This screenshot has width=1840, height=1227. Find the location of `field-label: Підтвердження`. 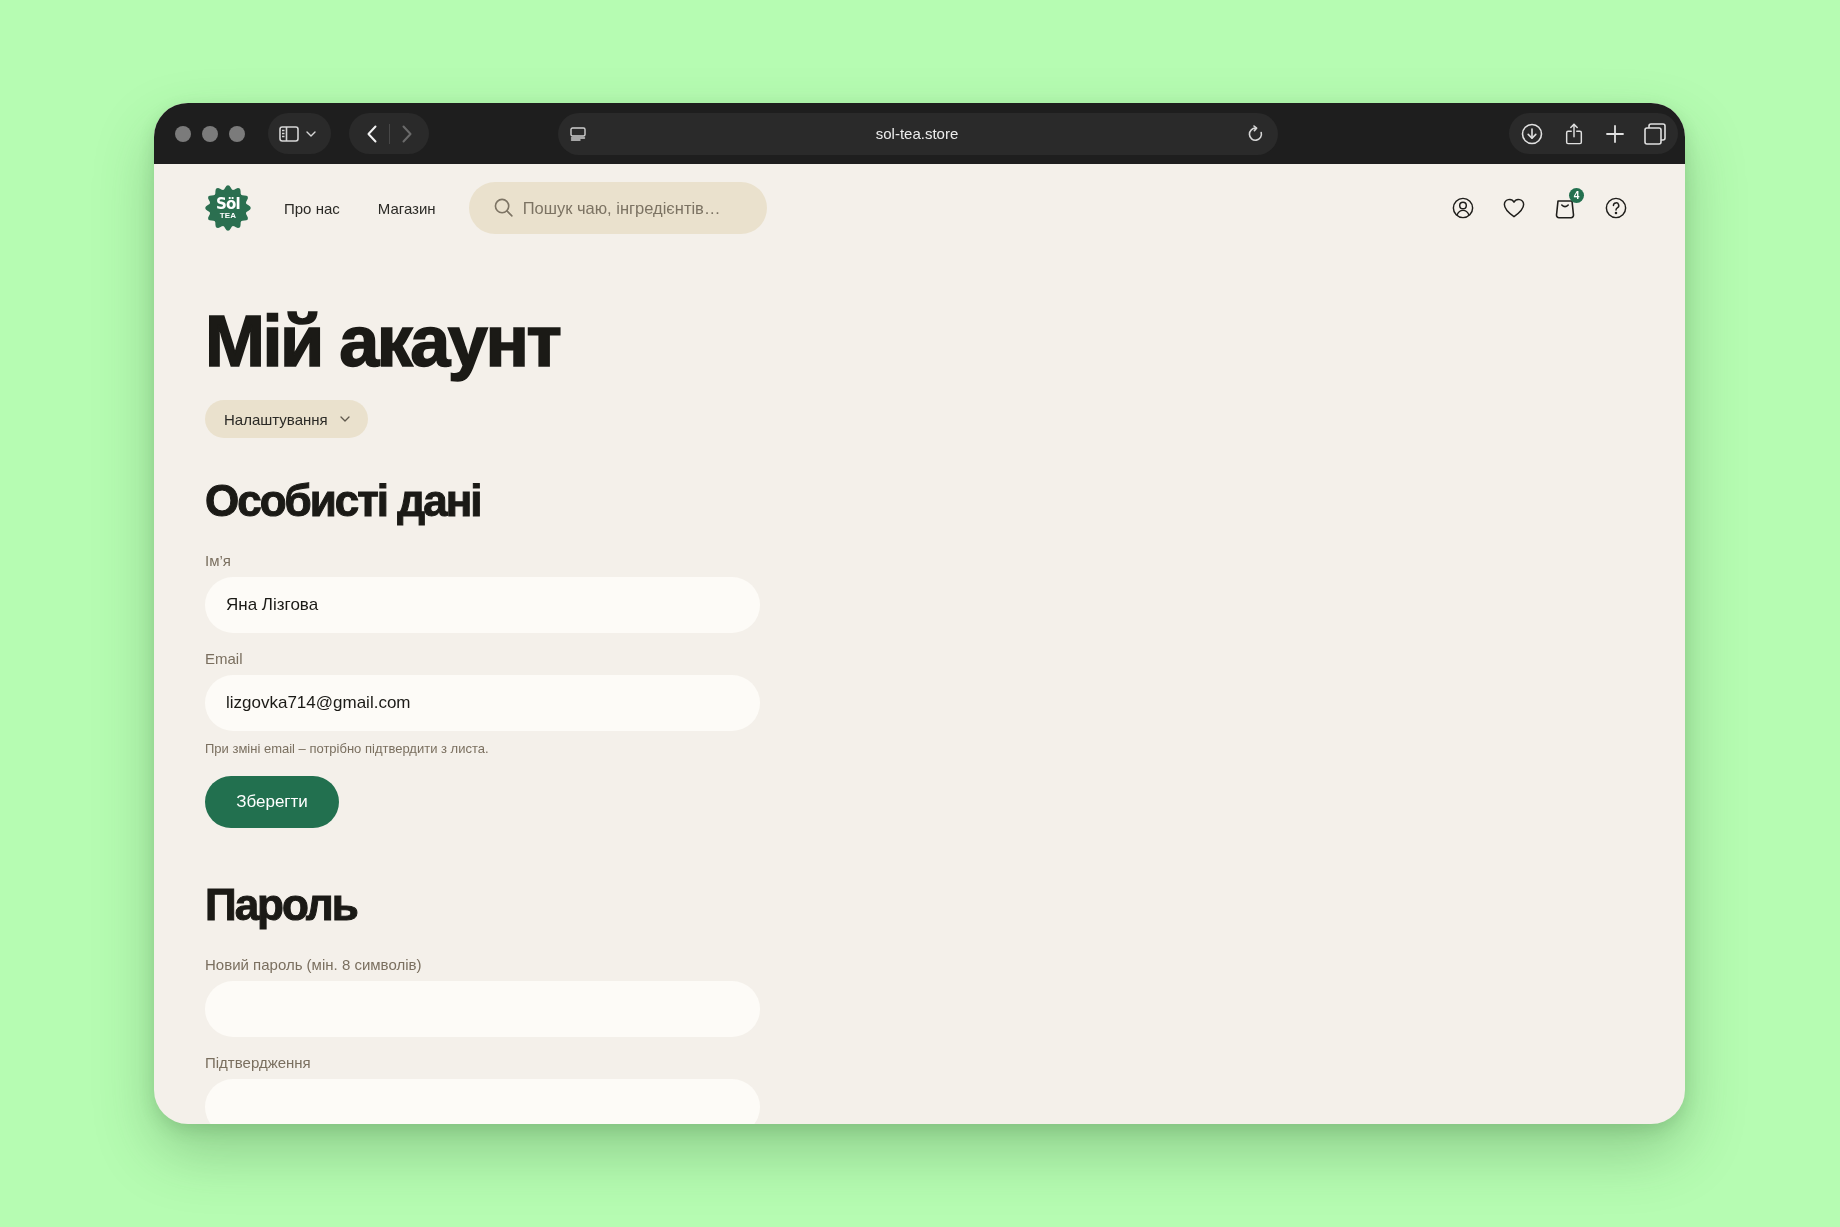

field-label: Підтвердження is located at coordinates (258, 1063).